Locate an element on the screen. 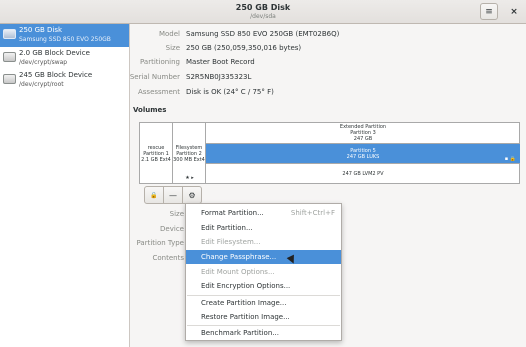  filesystem-marker-icons: ★ ▸ is located at coordinates (189, 178).